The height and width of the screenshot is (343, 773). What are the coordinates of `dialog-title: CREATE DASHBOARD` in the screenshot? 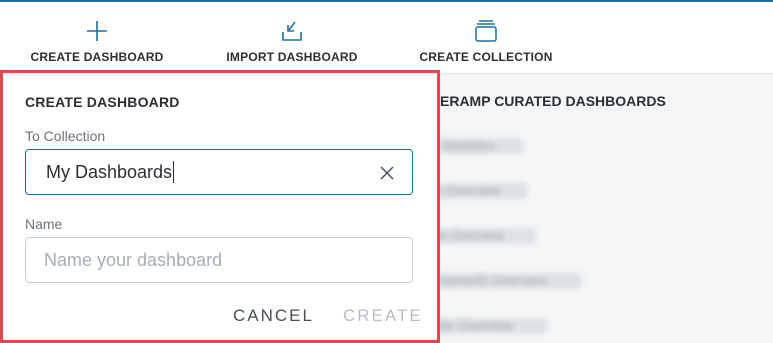 It's located at (102, 102).